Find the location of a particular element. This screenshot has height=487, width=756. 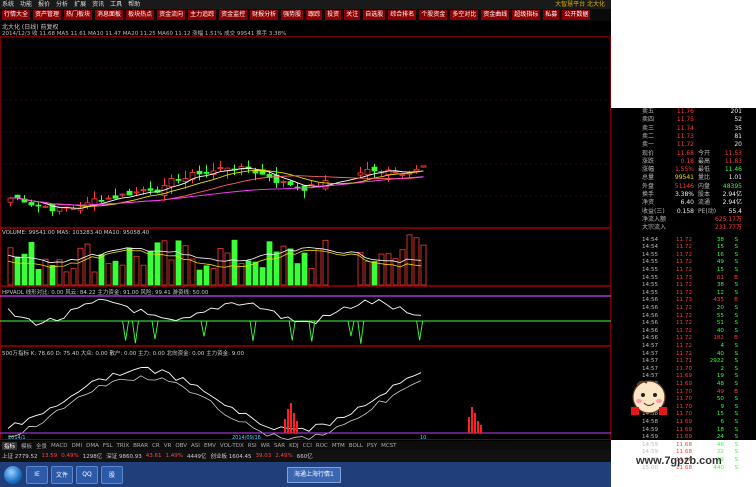

indicator-tab: ROC is located at coordinates (322, 446).